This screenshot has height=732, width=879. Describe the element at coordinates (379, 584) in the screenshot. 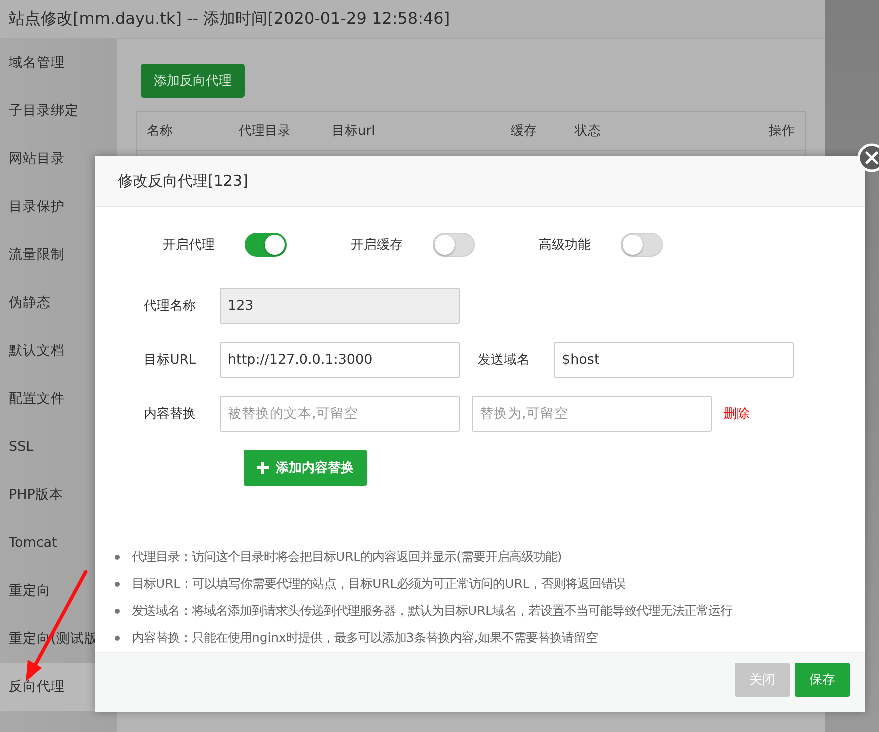

I see `tip-text: 目标URL：可以填写你需要代理的站点，目标URL必须为可正常访问的URL，否则将返回错误` at that location.